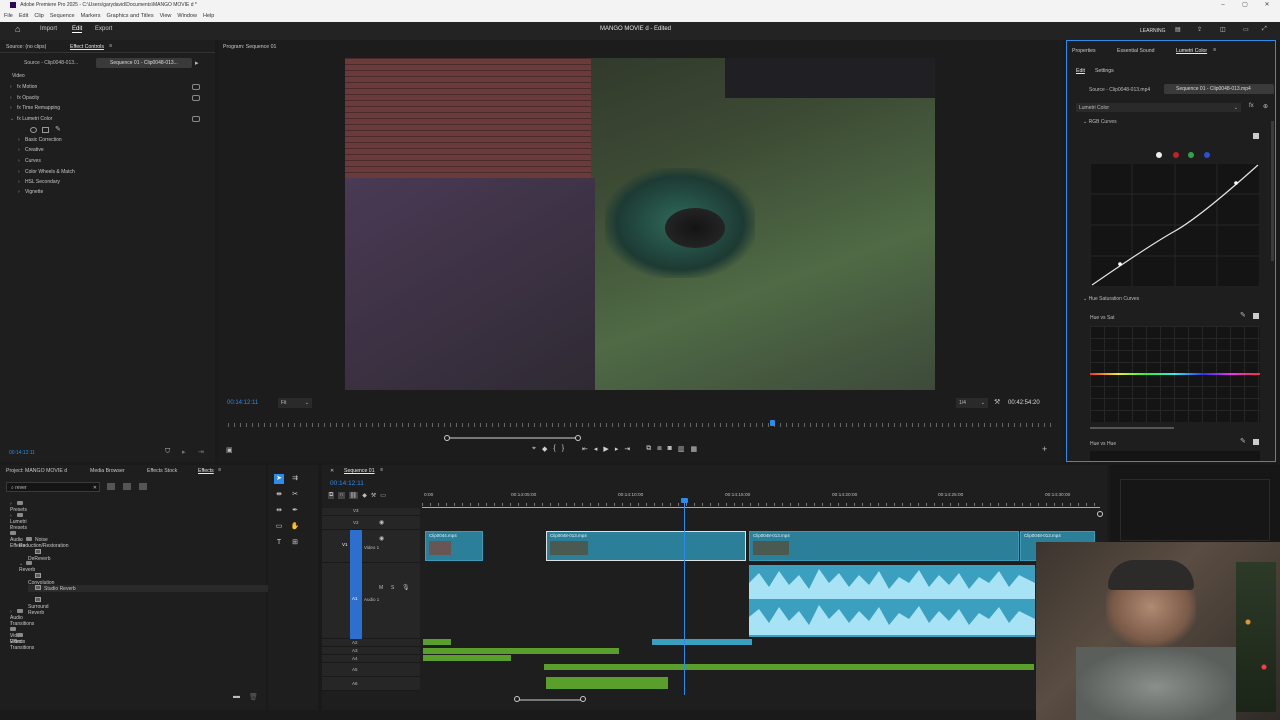 This screenshot has width=1280, height=720. Describe the element at coordinates (111, 486) in the screenshot. I see `accelerated-effects-icon` at that location.